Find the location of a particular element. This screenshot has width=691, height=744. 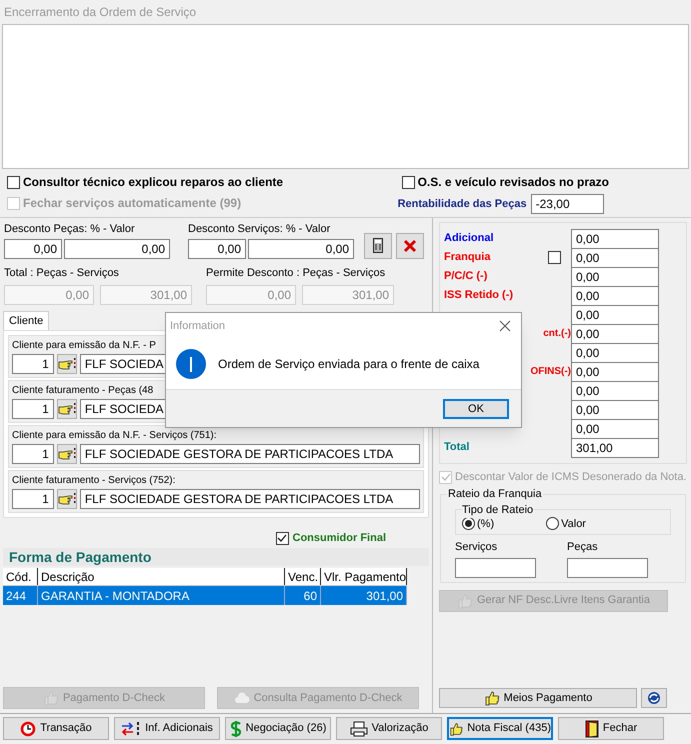

toolbar-button: Inf. Adicionais is located at coordinates (167, 728).